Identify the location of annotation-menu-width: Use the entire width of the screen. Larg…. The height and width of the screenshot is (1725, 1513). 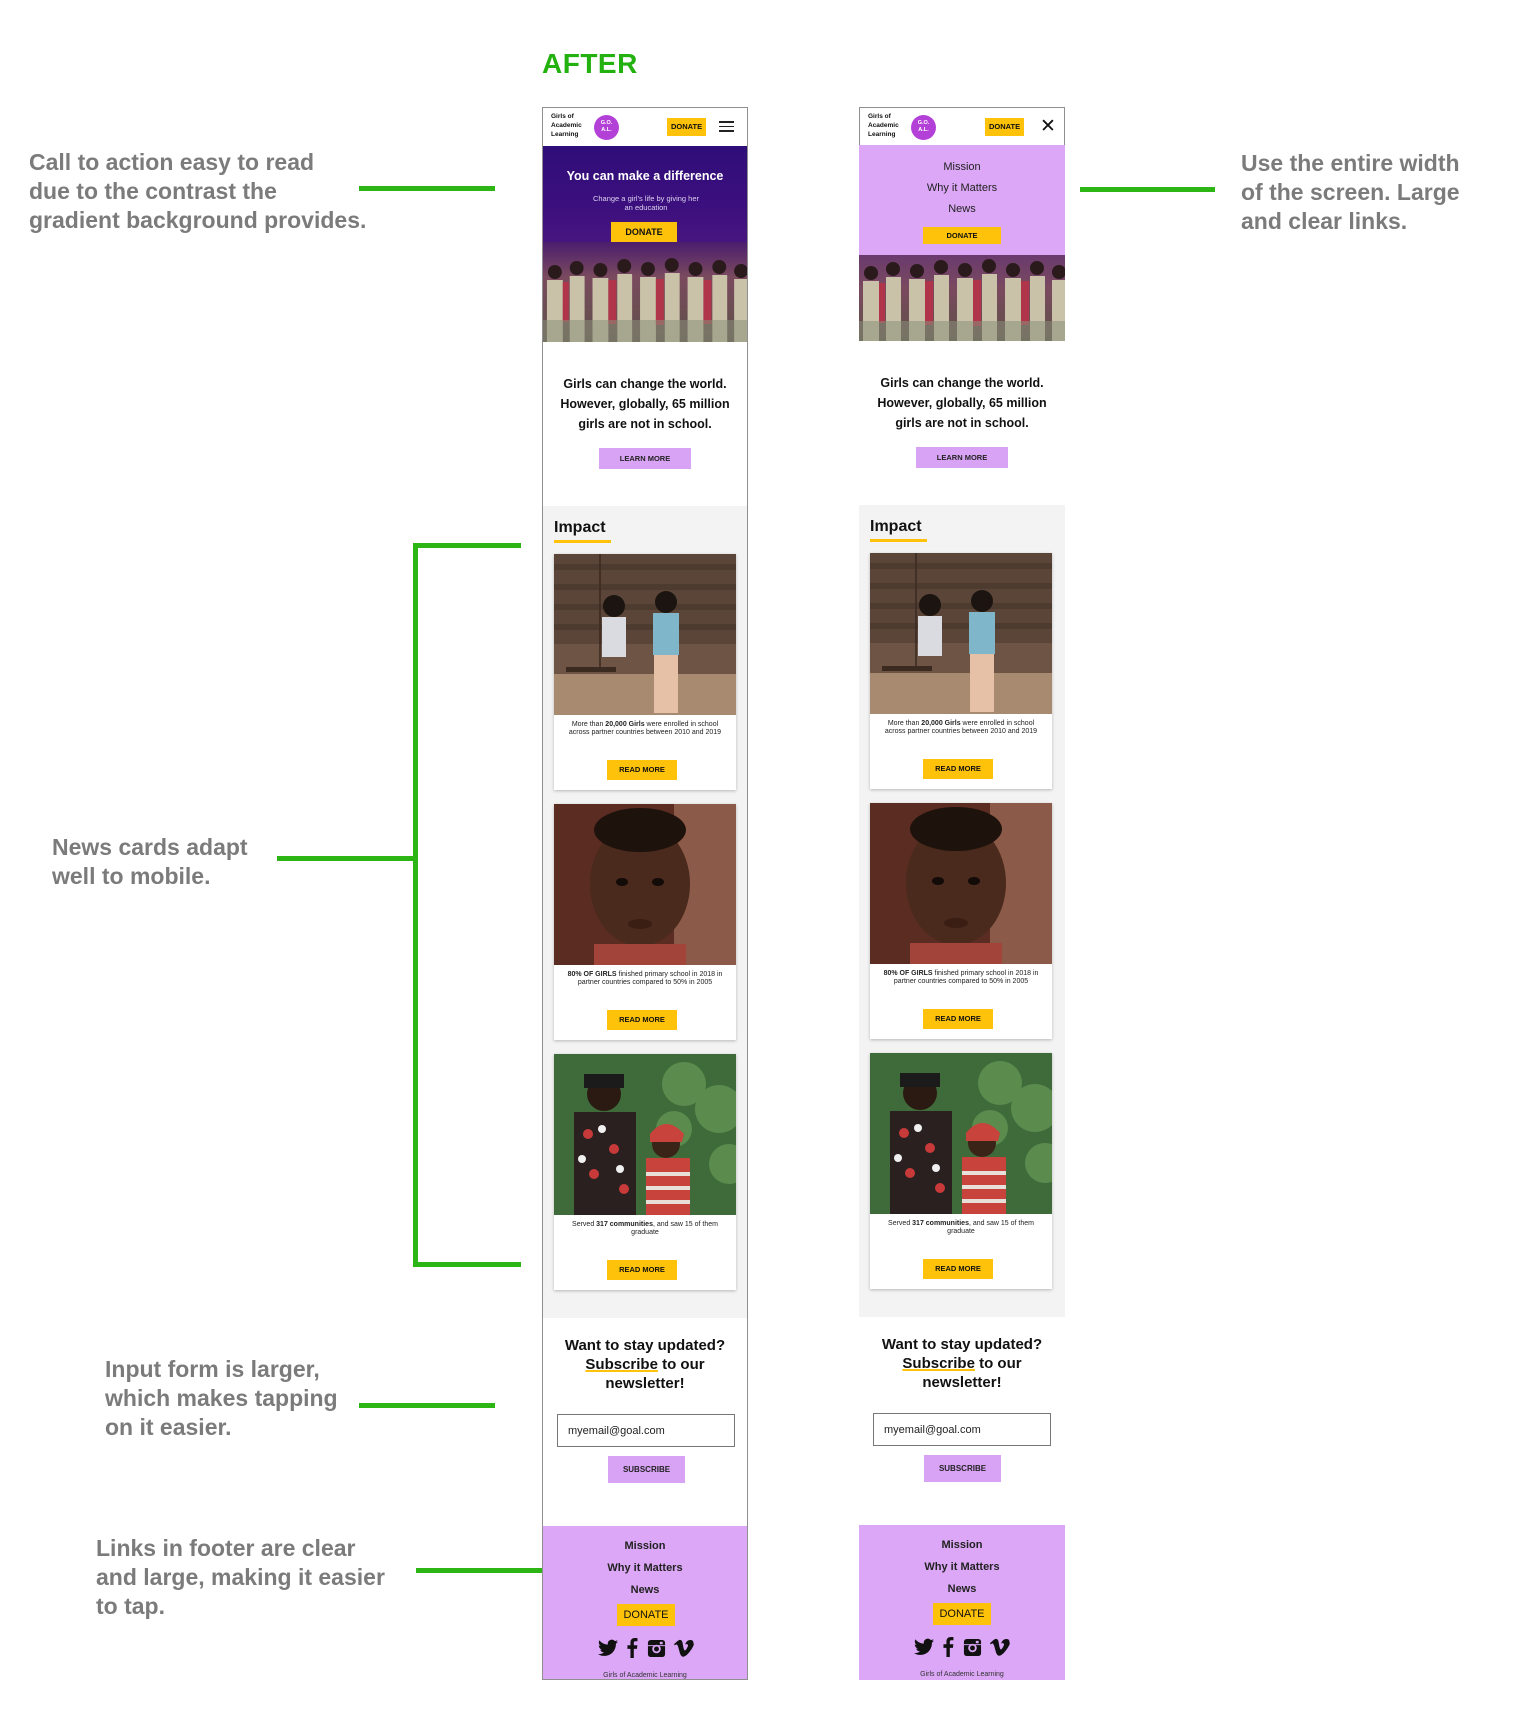
(1350, 192).